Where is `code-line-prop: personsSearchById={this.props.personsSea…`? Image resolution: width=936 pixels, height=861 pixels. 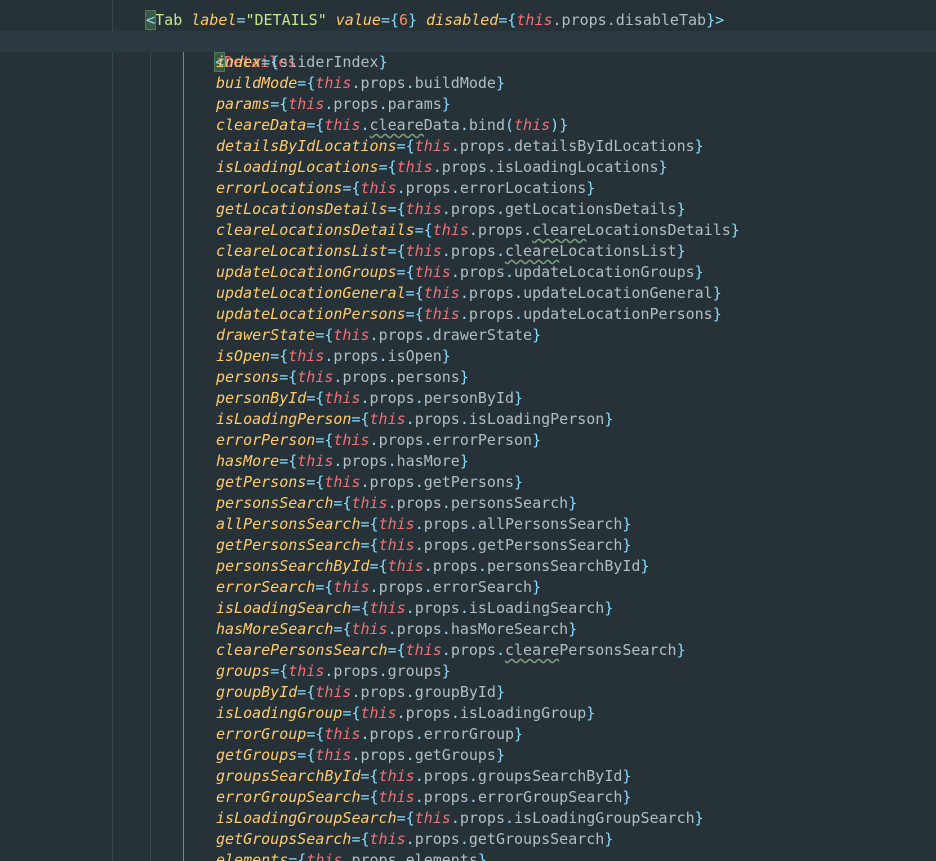
code-line-prop: personsSearchById={this.props.personsSea… is located at coordinates (468, 566).